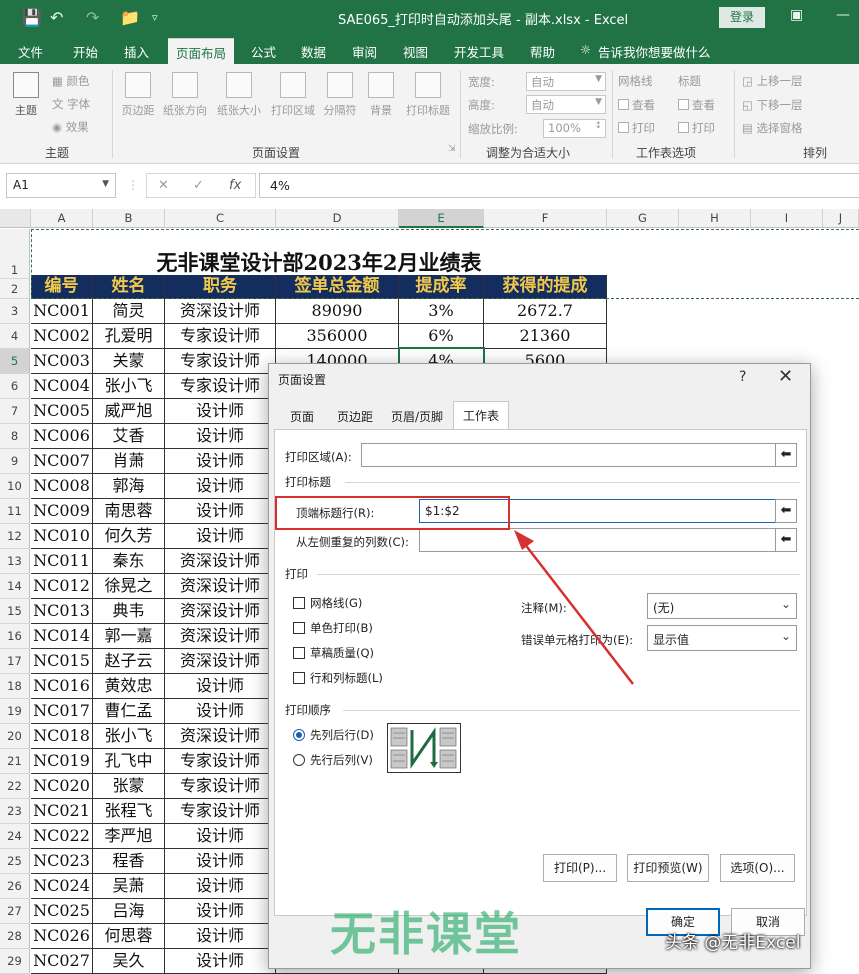  Describe the element at coordinates (426, 934) in the screenshot. I see `watermark-logo: 无非课堂` at that location.